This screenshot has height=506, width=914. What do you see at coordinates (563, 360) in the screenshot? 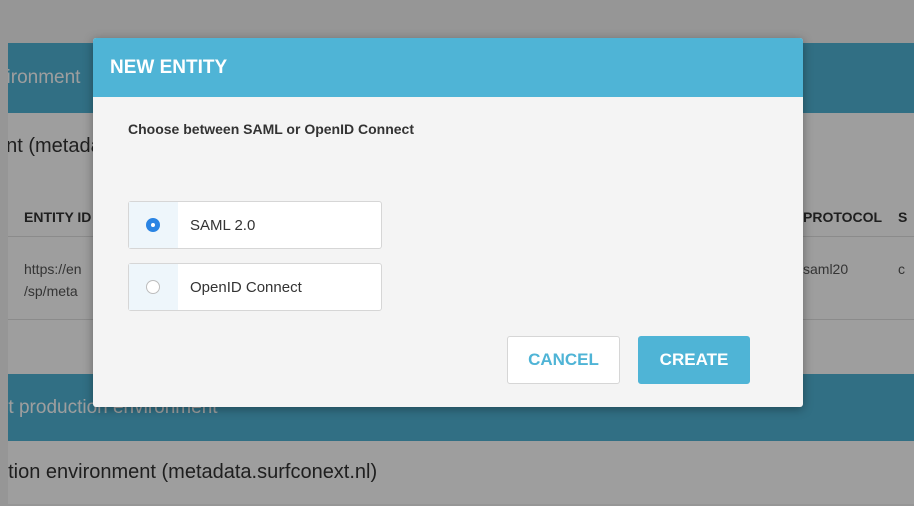
I see `cancel-button: CANCEL` at bounding box center [563, 360].